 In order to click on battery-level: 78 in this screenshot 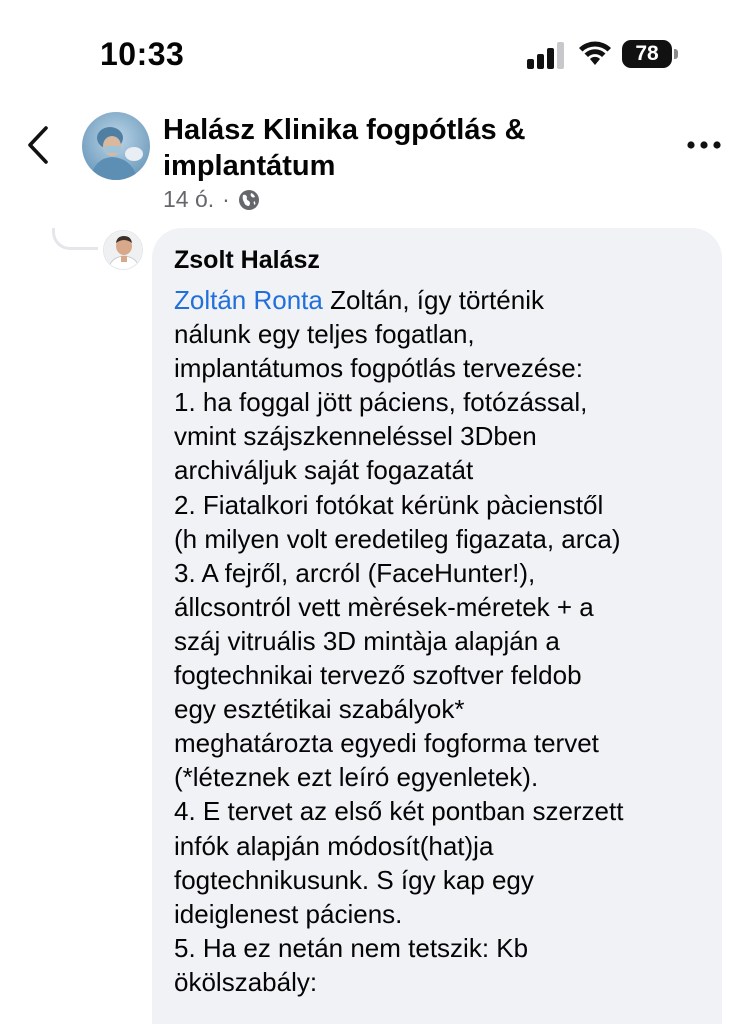, I will do `click(647, 54)`.